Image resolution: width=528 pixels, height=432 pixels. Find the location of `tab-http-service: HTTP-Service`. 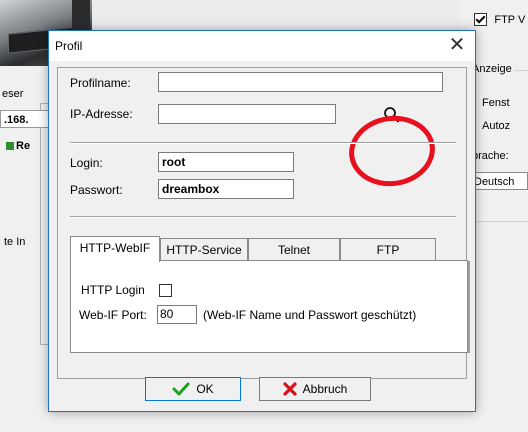

tab-http-service: HTTP-Service is located at coordinates (204, 249).